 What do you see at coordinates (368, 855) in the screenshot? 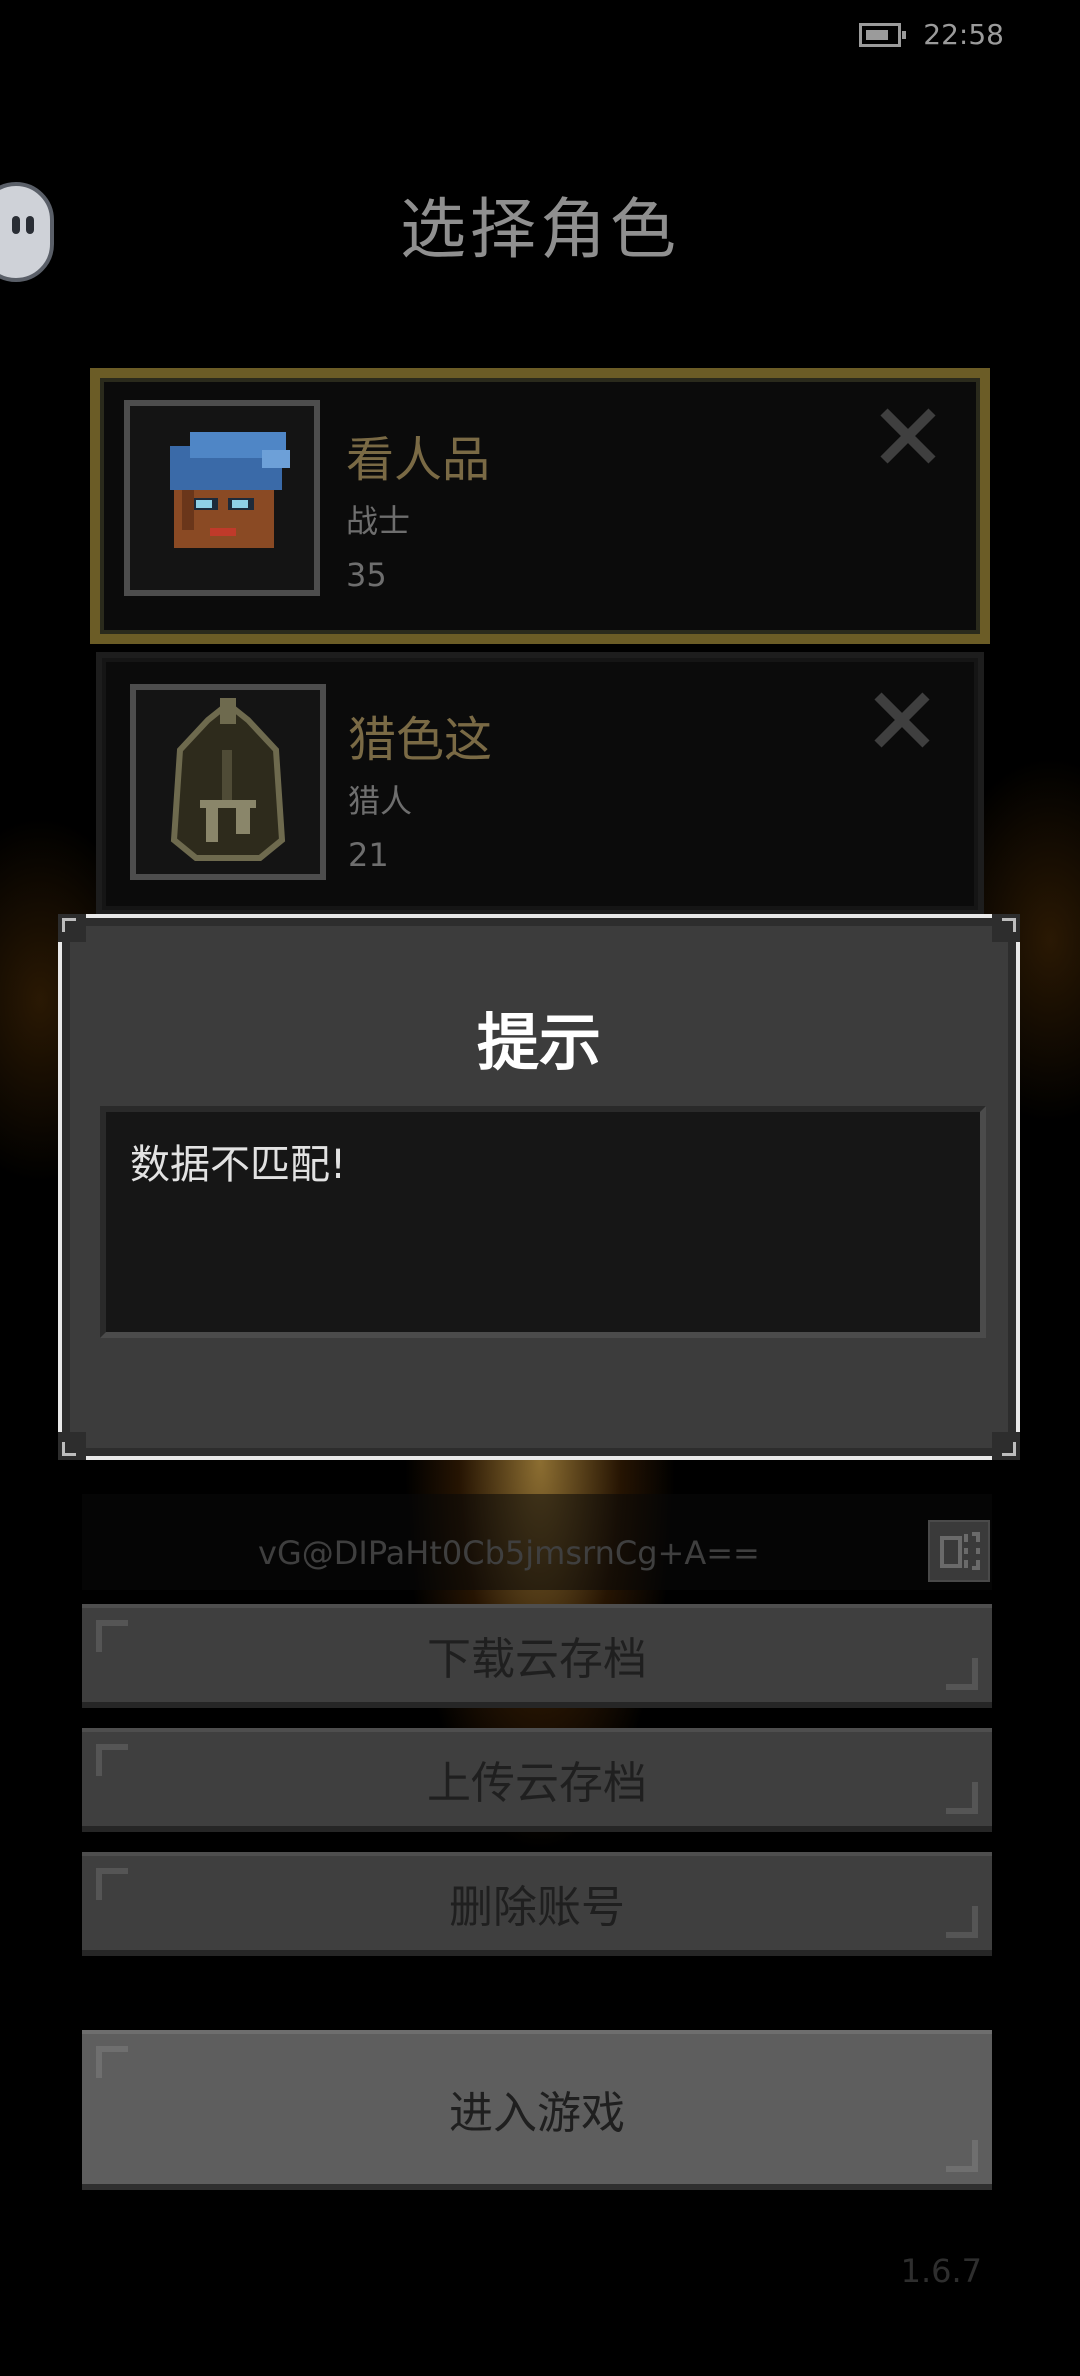
I see `character-level: 21` at bounding box center [368, 855].